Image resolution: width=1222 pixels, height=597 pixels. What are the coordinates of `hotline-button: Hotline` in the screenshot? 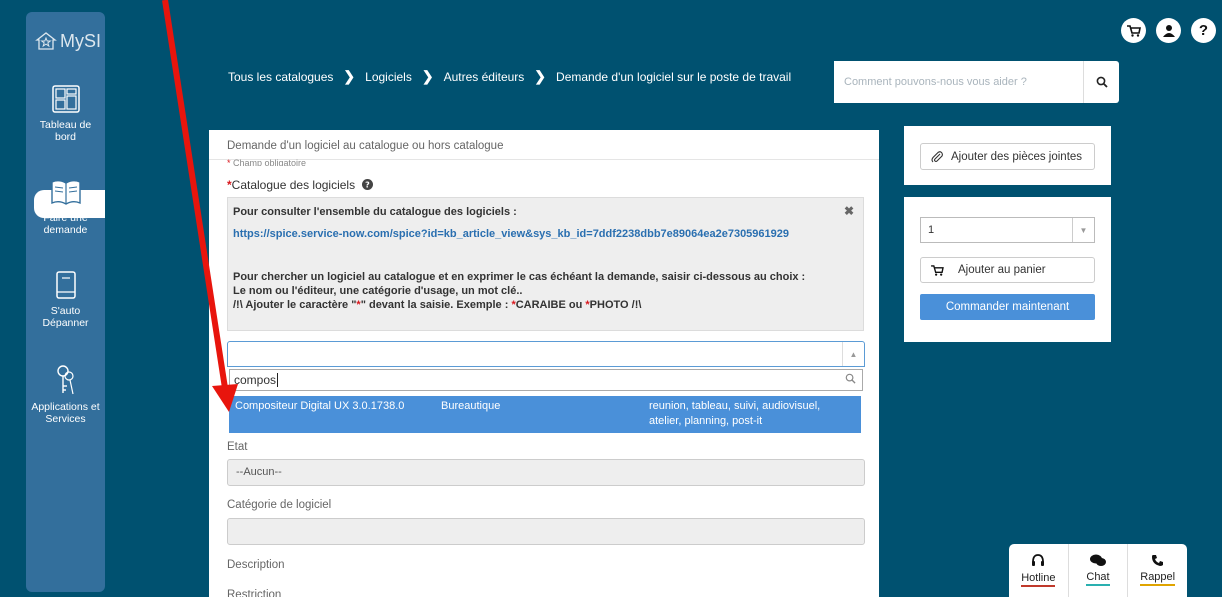 It's located at (1038, 570).